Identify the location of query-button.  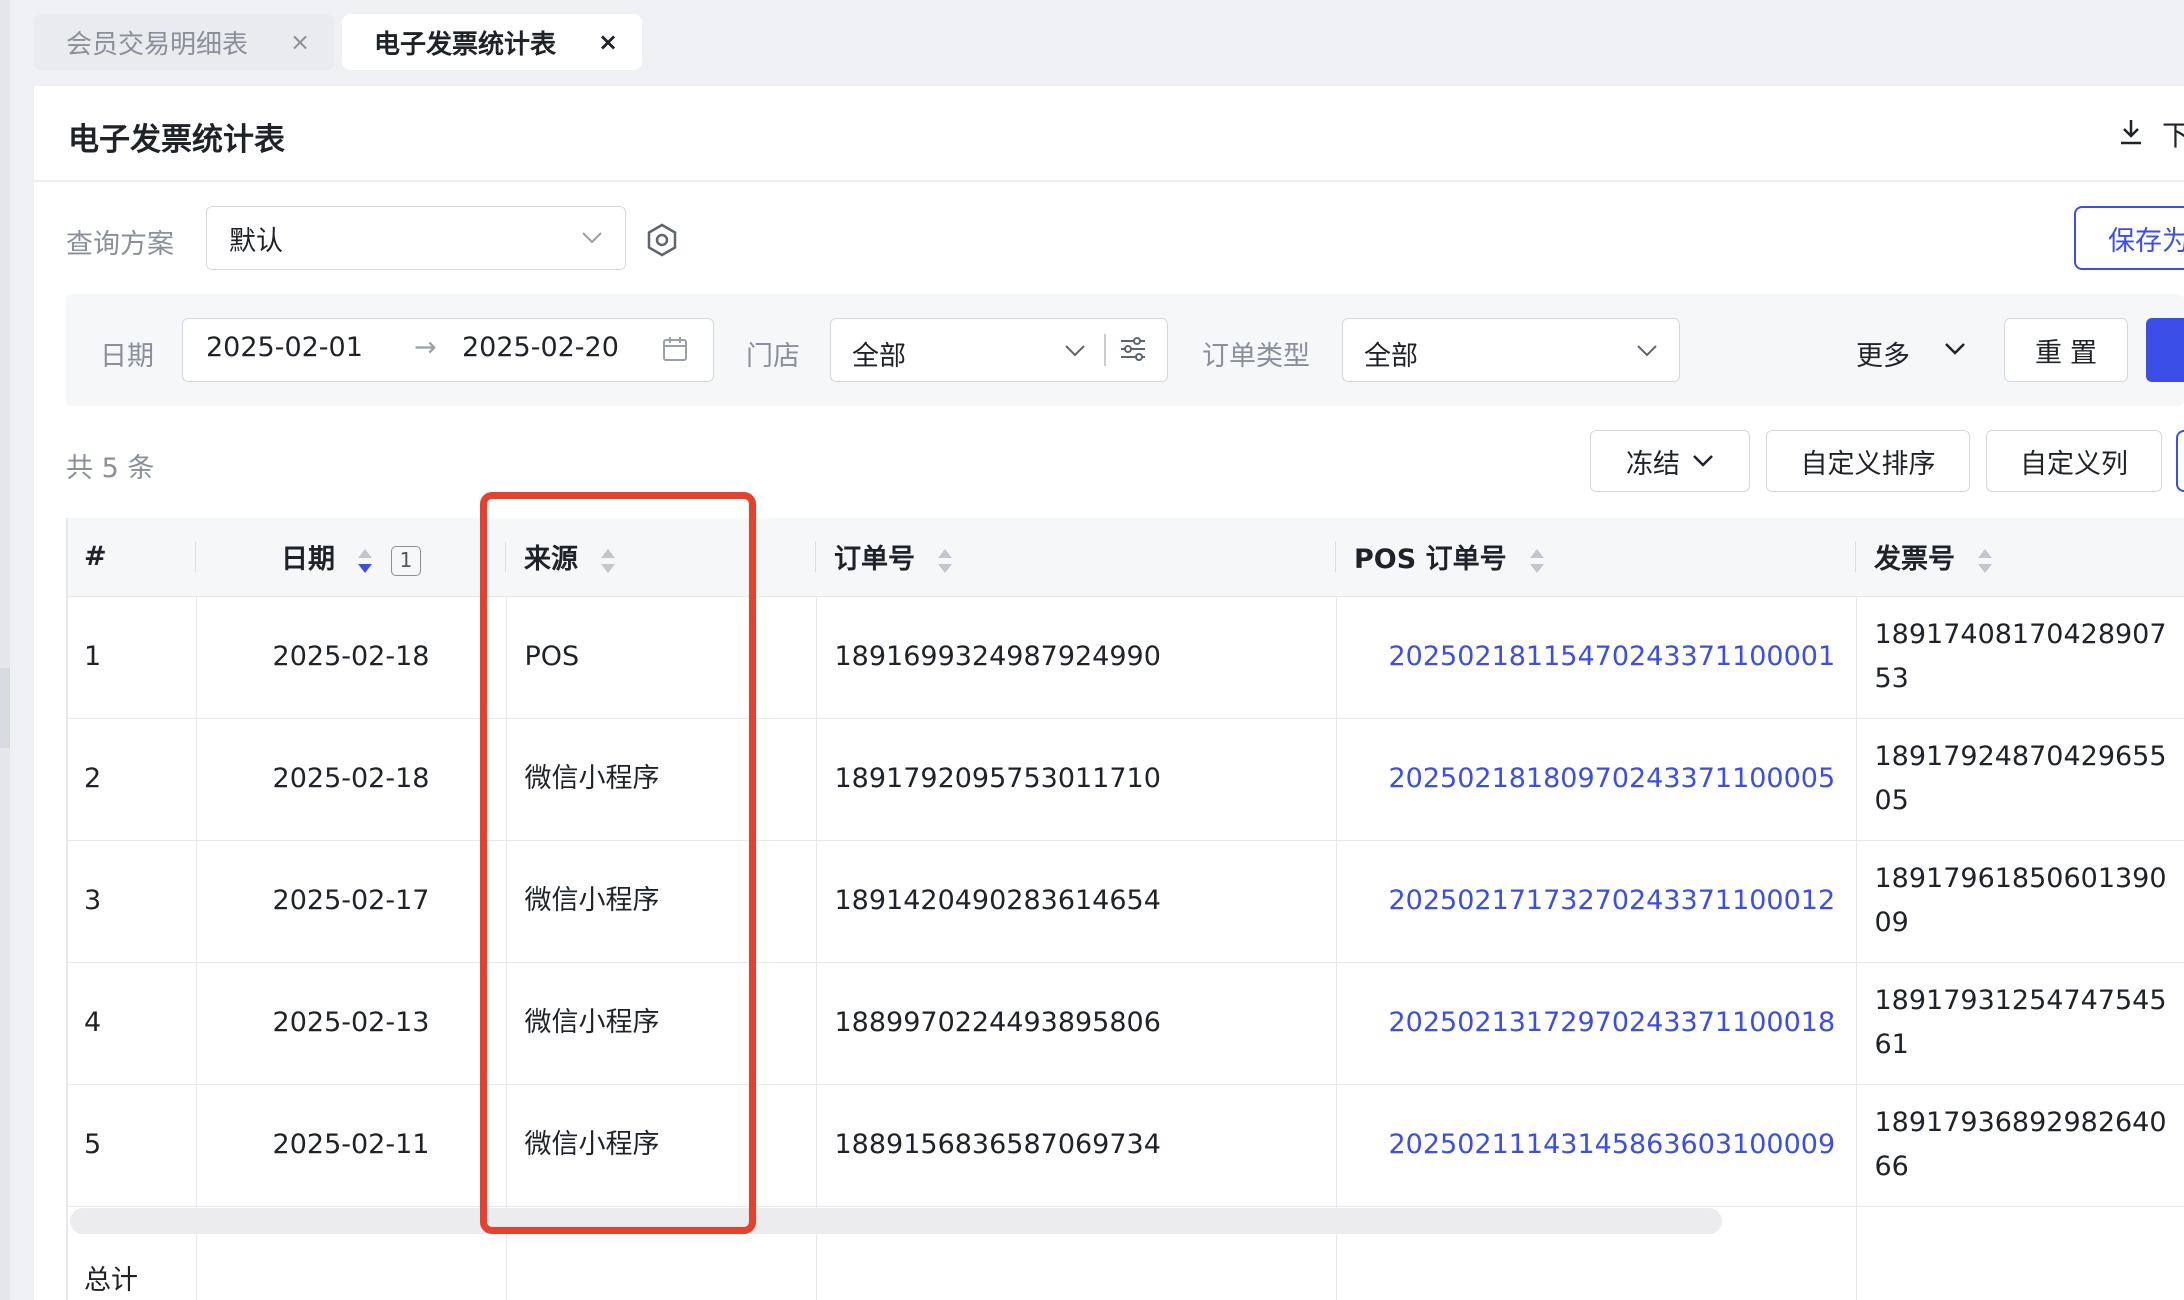
(2165, 350).